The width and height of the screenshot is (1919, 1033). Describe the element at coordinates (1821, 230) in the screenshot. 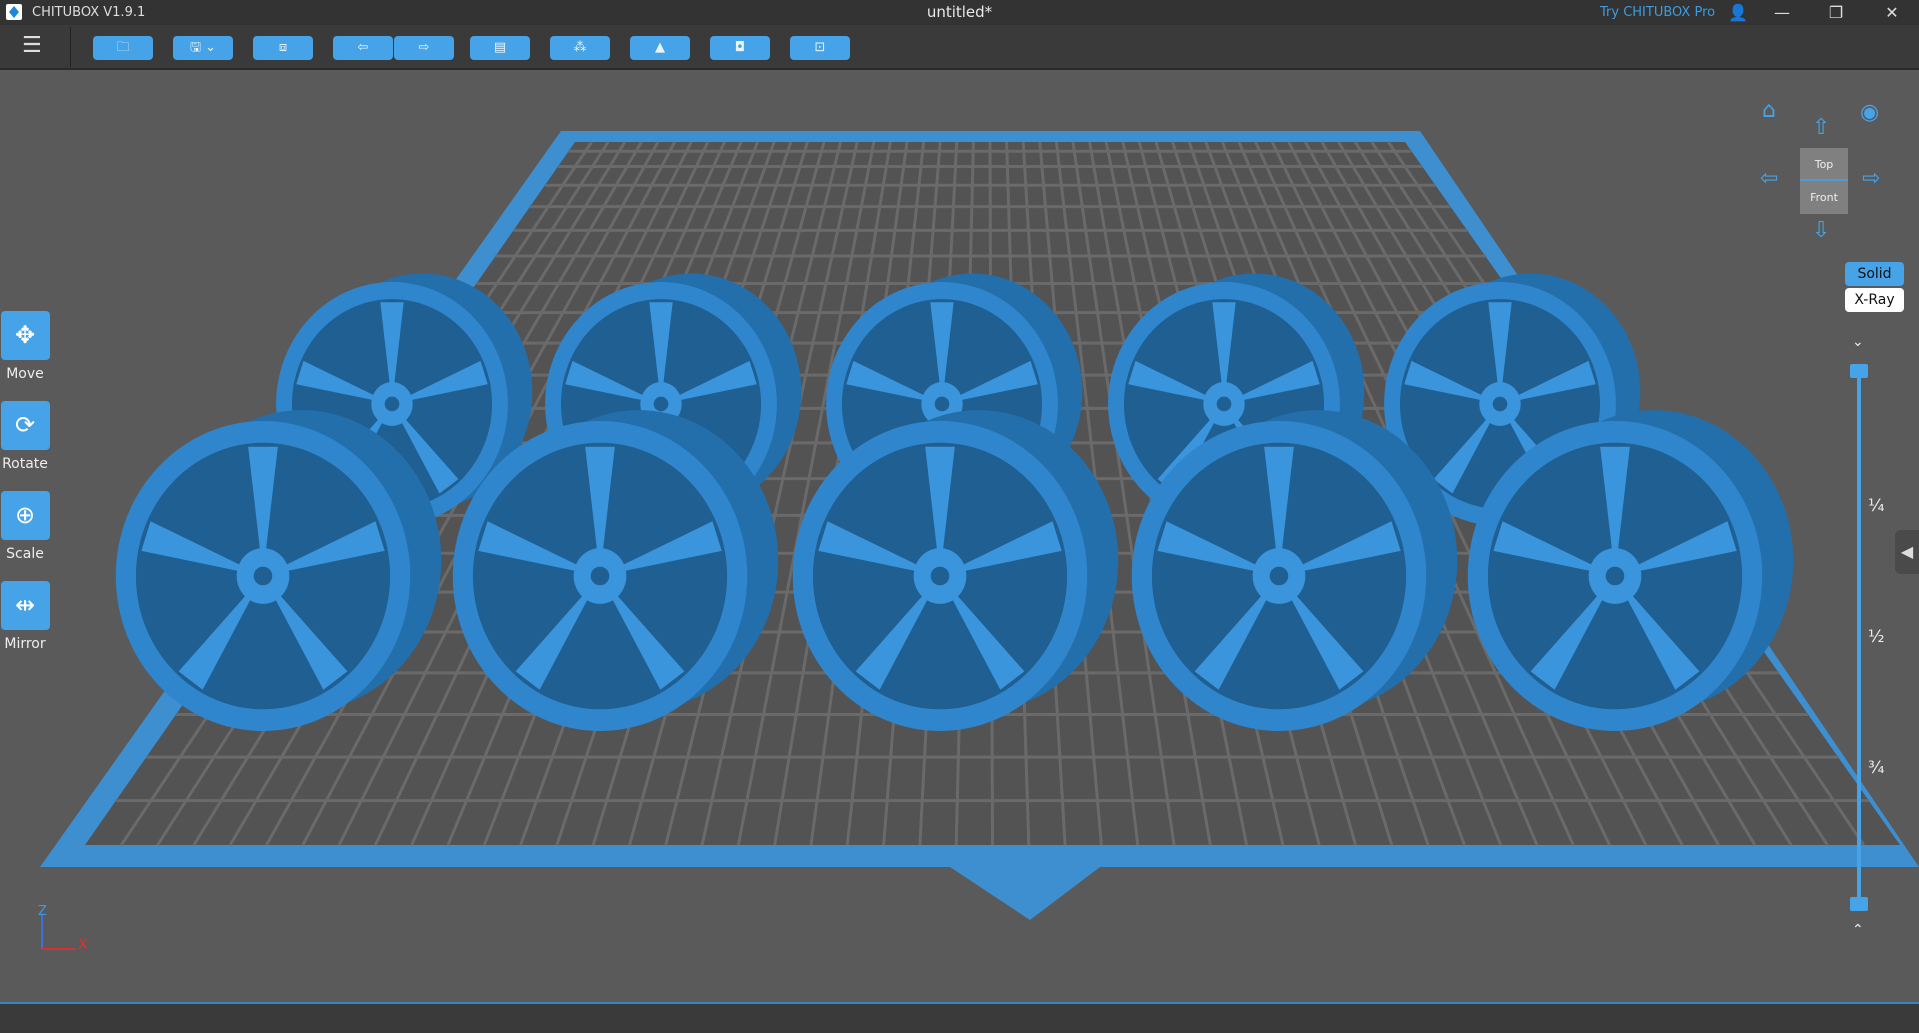

I see `view-down-arrow-icon: ⇩` at that location.